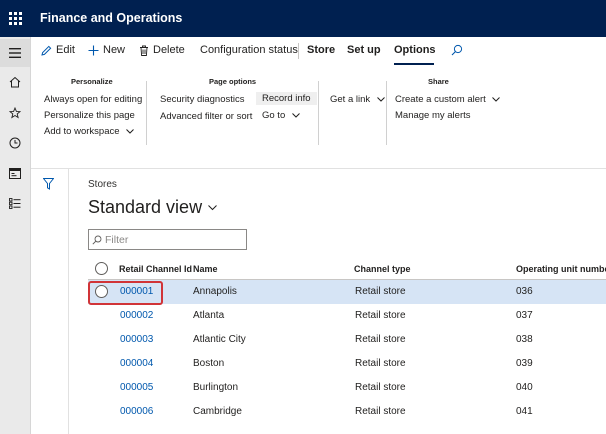 This screenshot has height=434, width=606. What do you see at coordinates (48, 184) in the screenshot?
I see `filter-funnel-icon` at bounding box center [48, 184].